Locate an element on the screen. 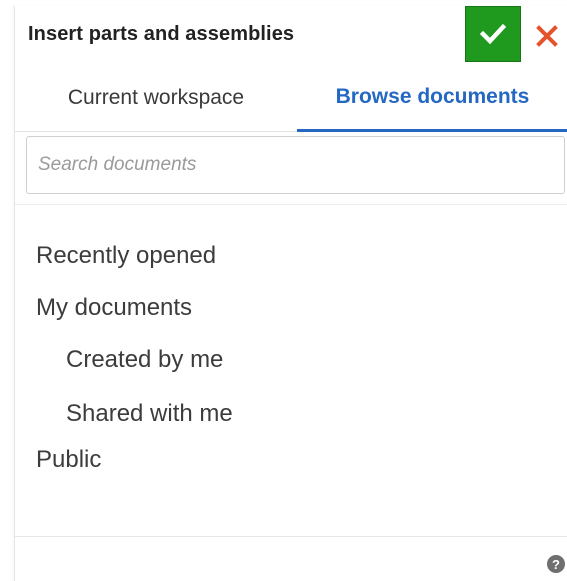 The width and height of the screenshot is (567, 581). check-icon is located at coordinates (493, 34).